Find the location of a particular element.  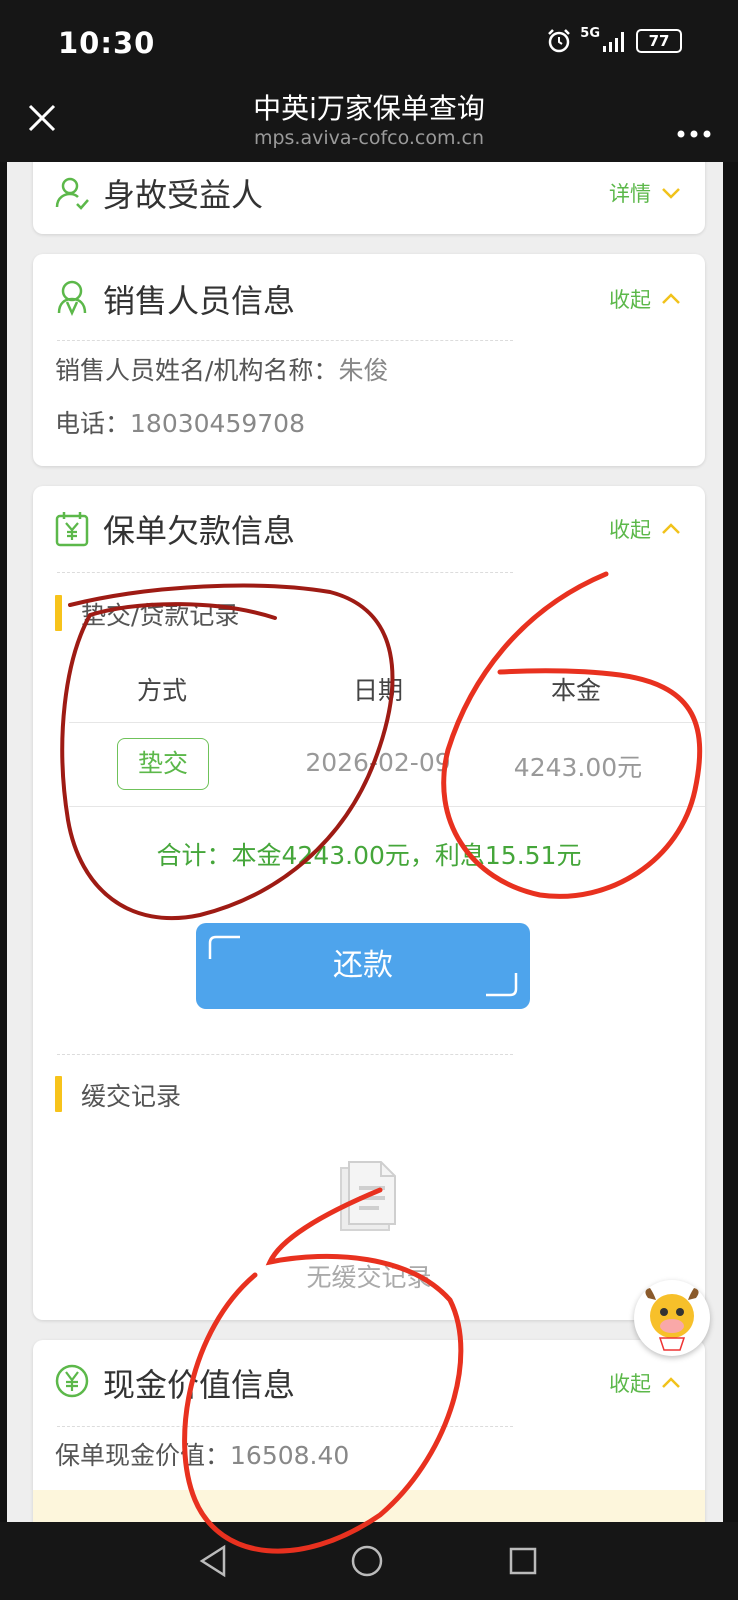

home-icon is located at coordinates (367, 1561).